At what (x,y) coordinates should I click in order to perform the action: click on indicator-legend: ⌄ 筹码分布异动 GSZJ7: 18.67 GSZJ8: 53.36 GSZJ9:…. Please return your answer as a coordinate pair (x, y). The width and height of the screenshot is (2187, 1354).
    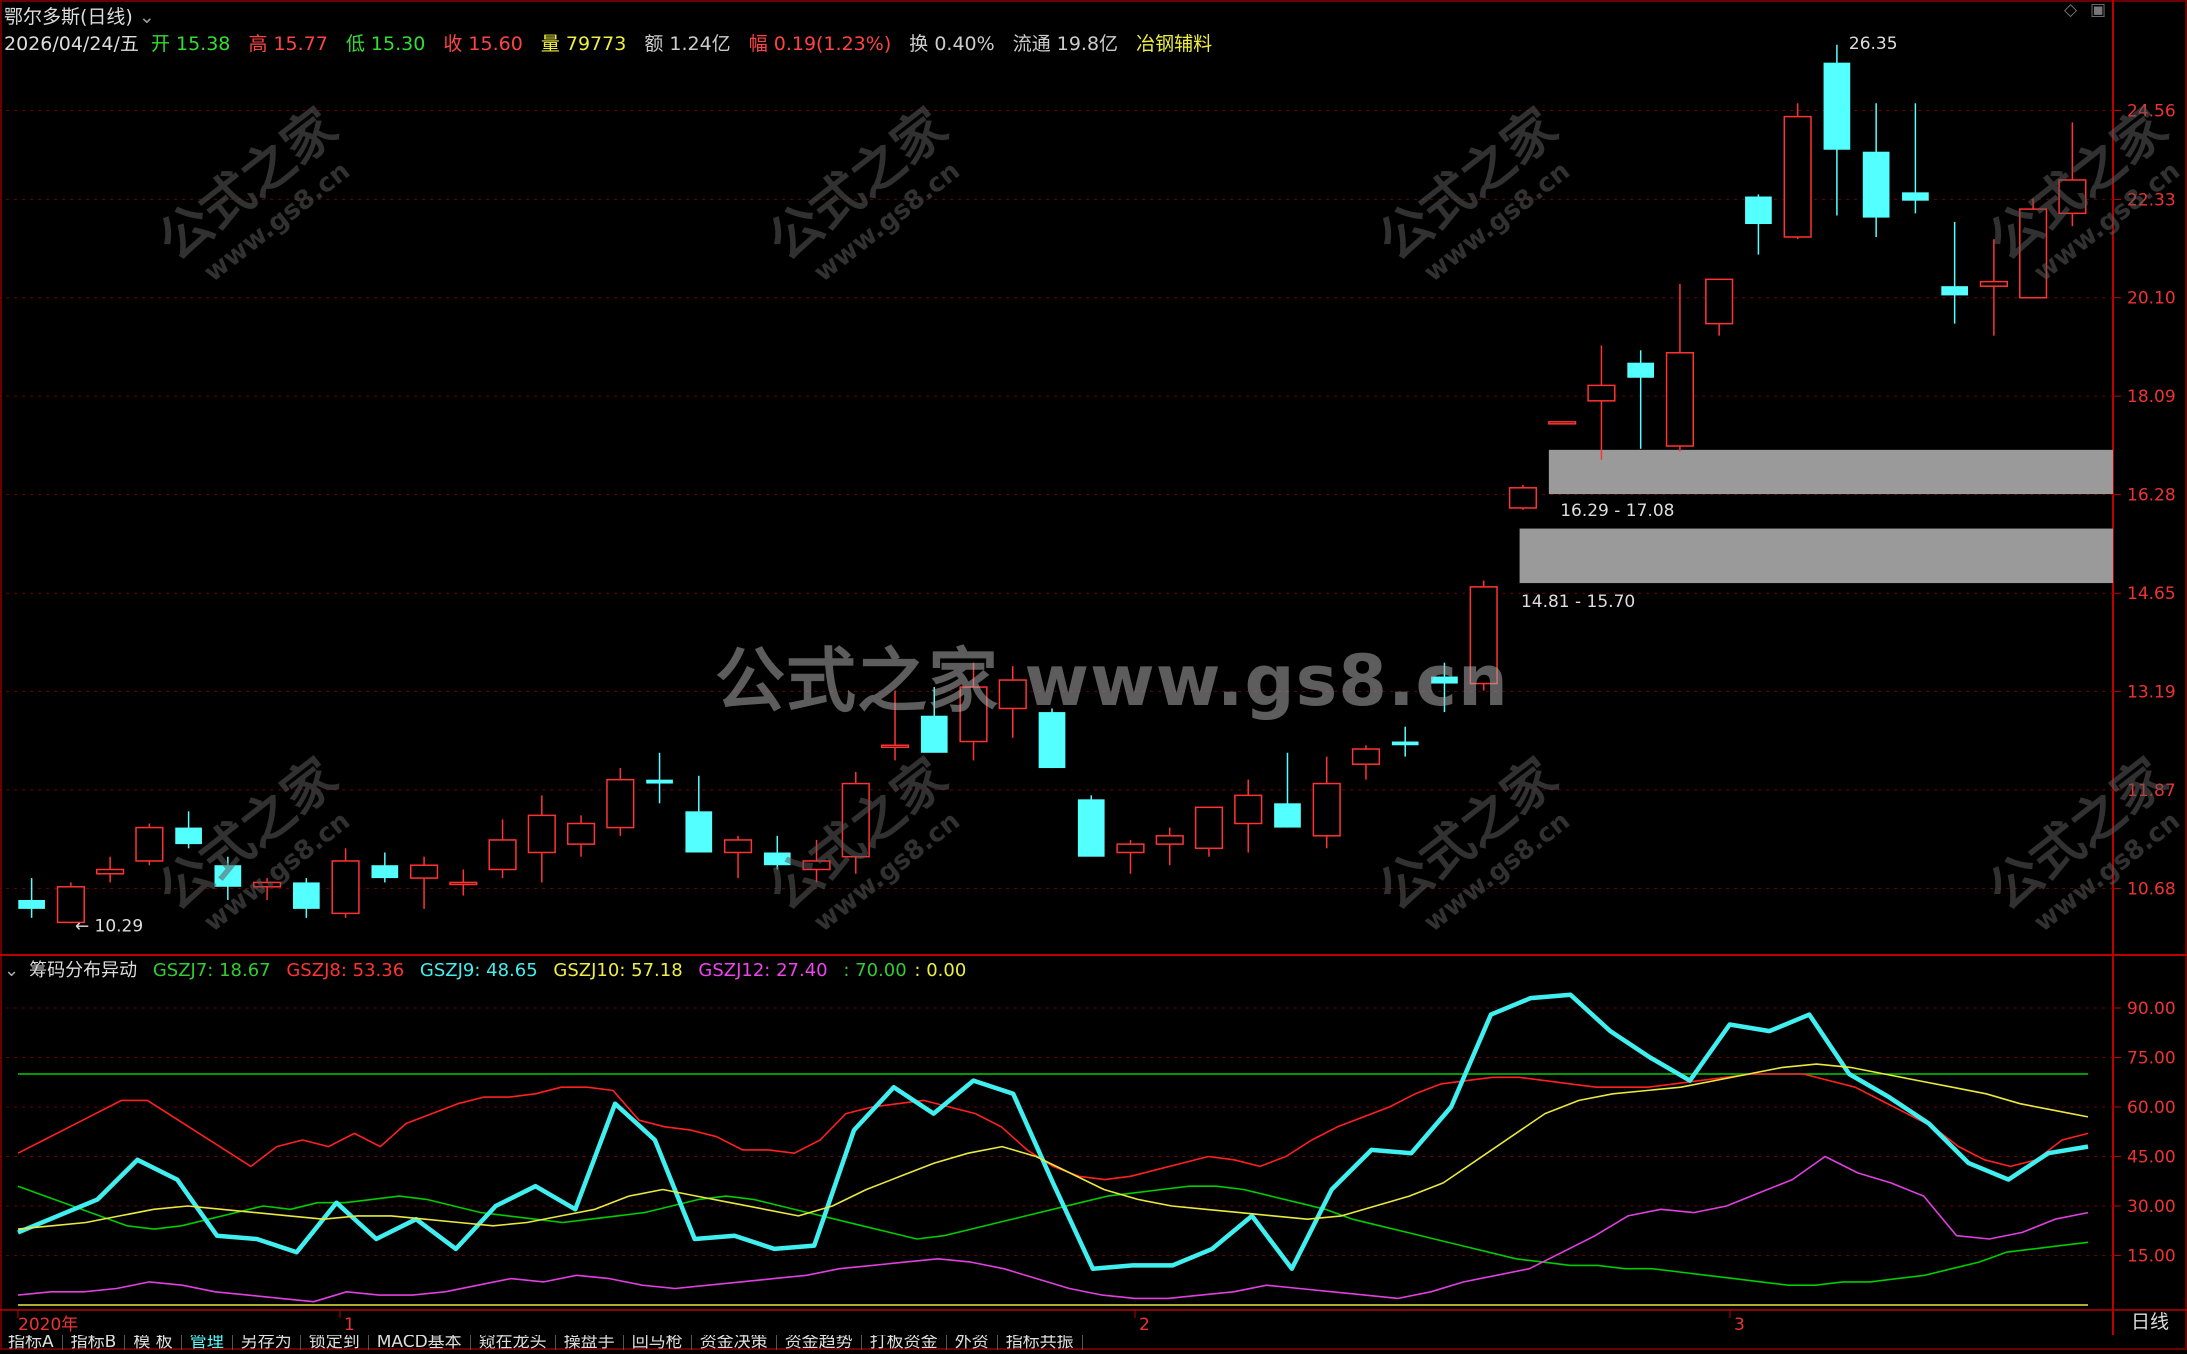
    Looking at the image, I should click on (490, 969).